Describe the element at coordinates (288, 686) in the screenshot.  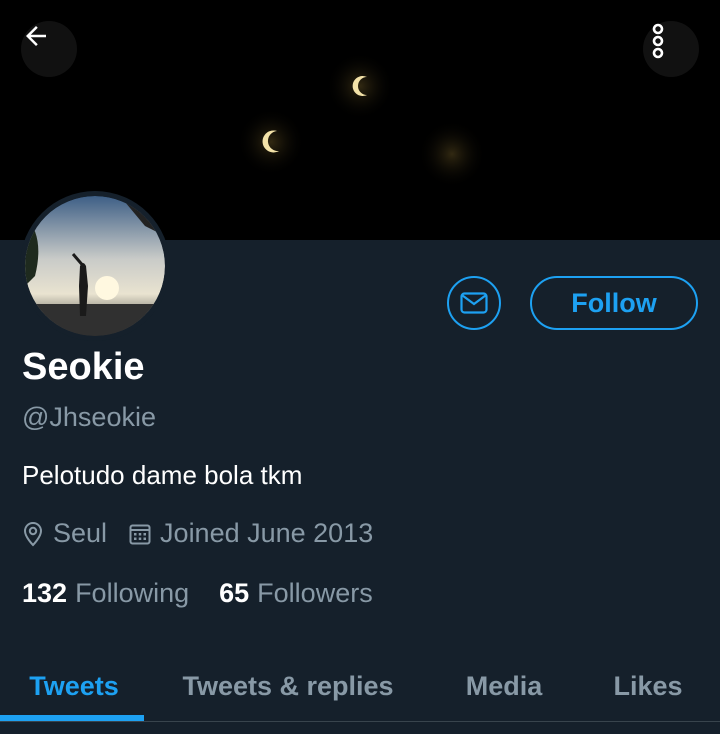
I see `tab-tweets-and-replies: Tweets & replies` at that location.